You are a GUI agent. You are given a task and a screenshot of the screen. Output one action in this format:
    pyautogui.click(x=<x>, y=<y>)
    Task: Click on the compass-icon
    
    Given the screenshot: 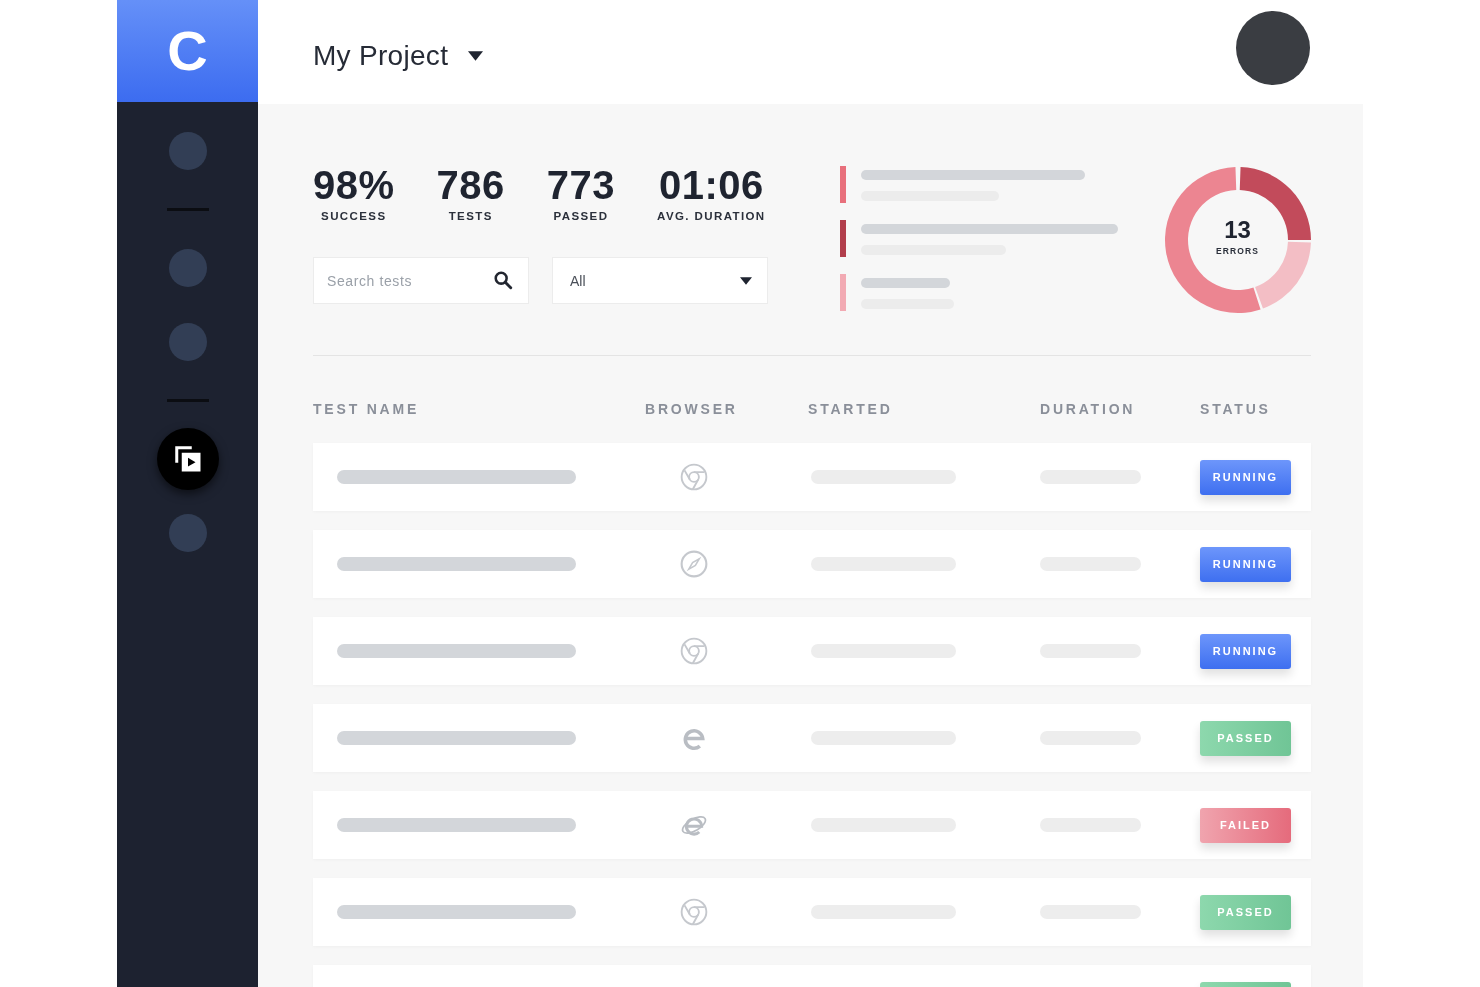 What is the action you would take?
    pyautogui.click(x=694, y=564)
    